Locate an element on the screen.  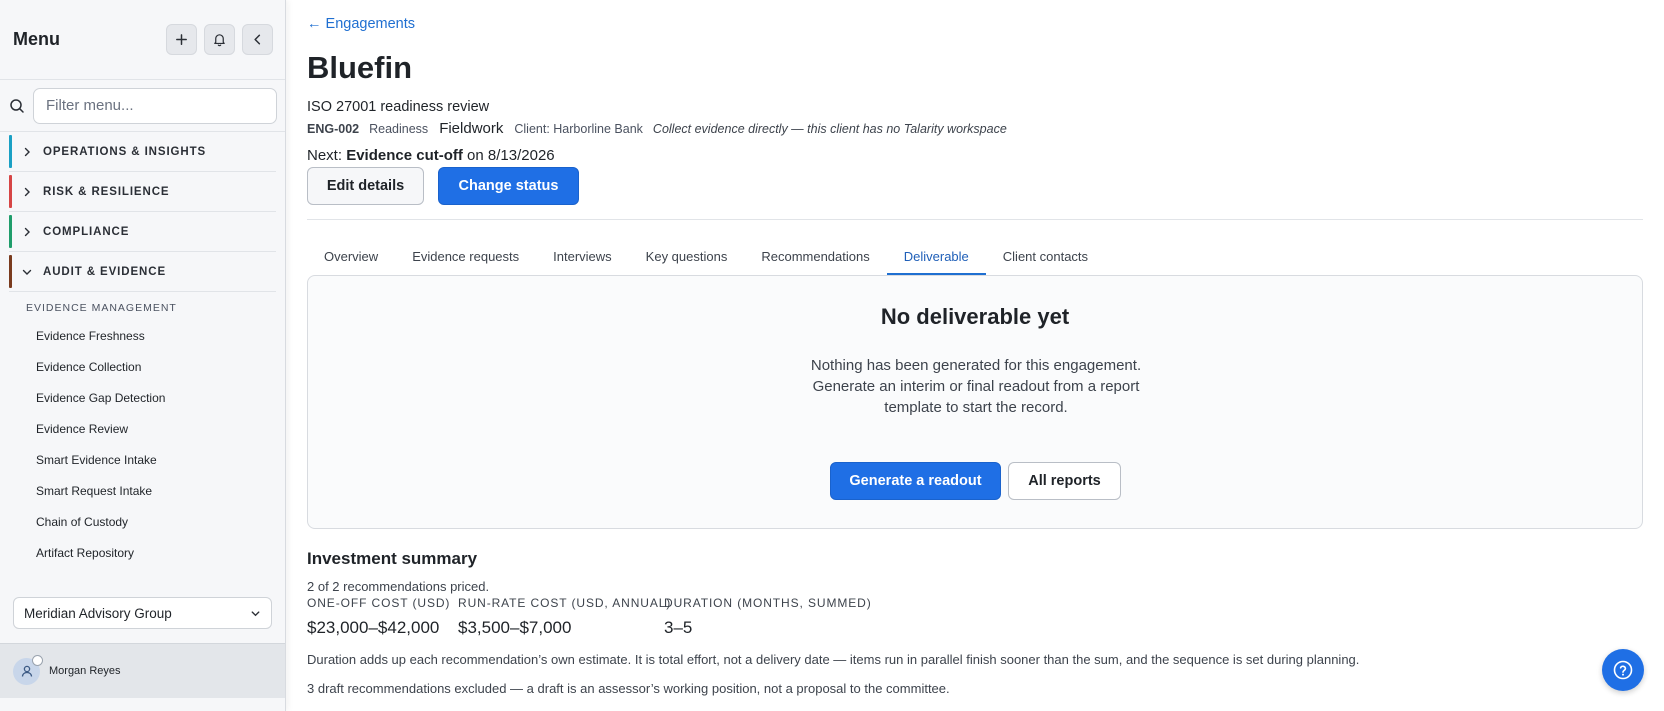
engagement-code: ENG-002 is located at coordinates (333, 129).